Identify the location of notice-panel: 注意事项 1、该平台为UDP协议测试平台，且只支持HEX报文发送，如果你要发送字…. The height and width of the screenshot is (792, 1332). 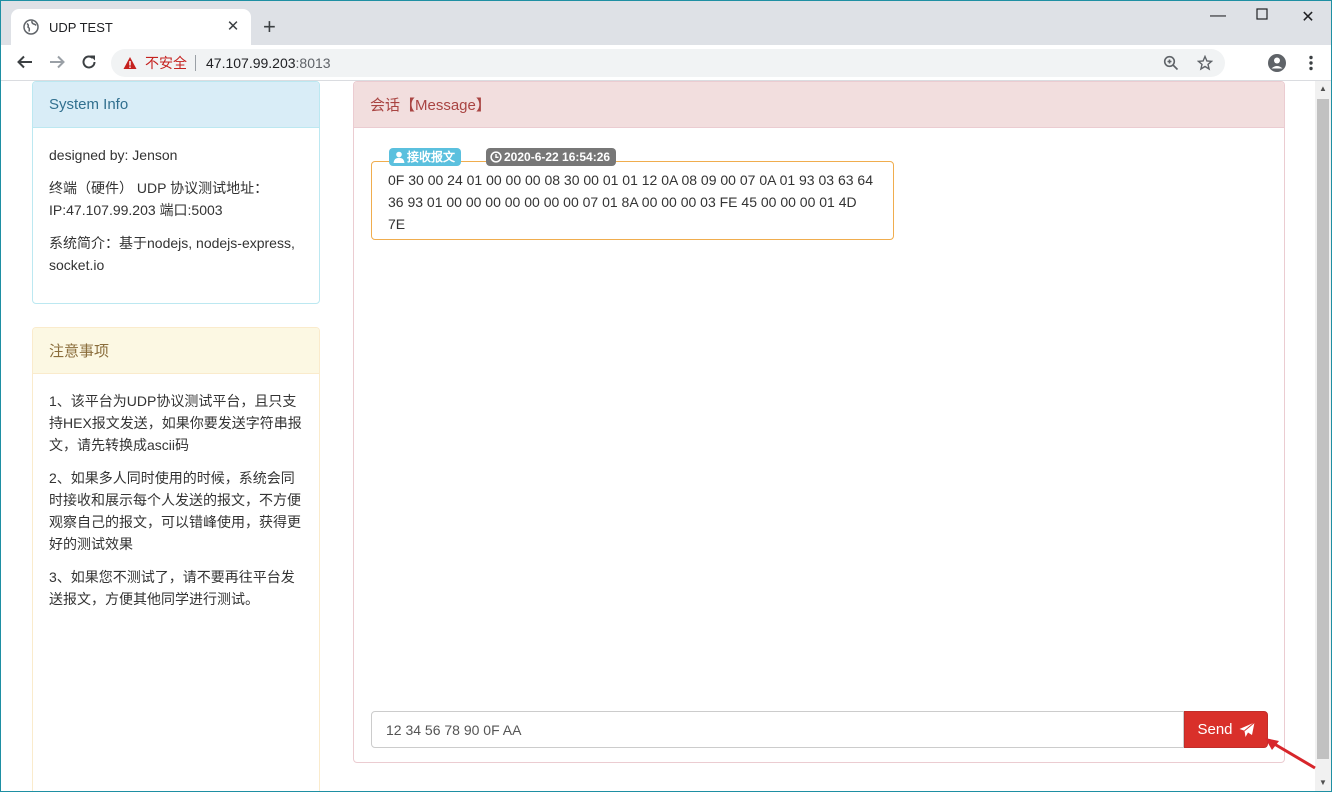
(176, 559).